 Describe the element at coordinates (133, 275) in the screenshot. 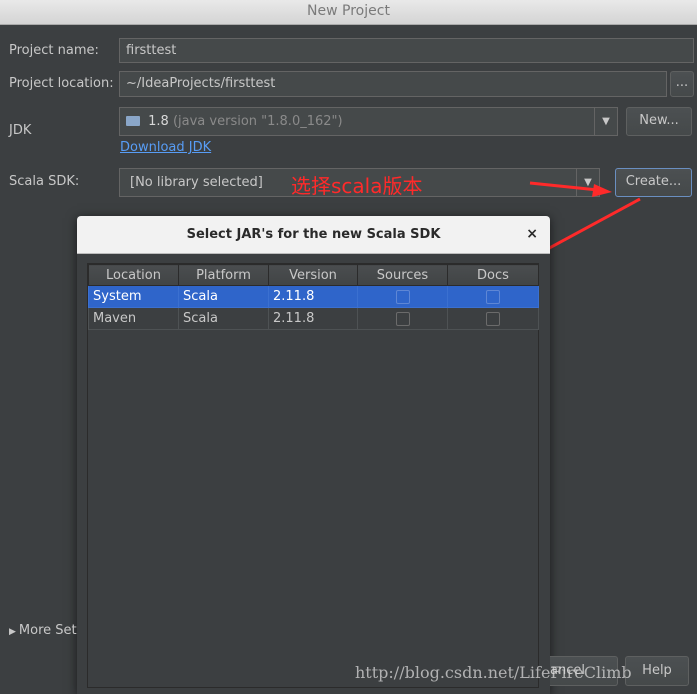

I see `column-header-location: Location` at that location.